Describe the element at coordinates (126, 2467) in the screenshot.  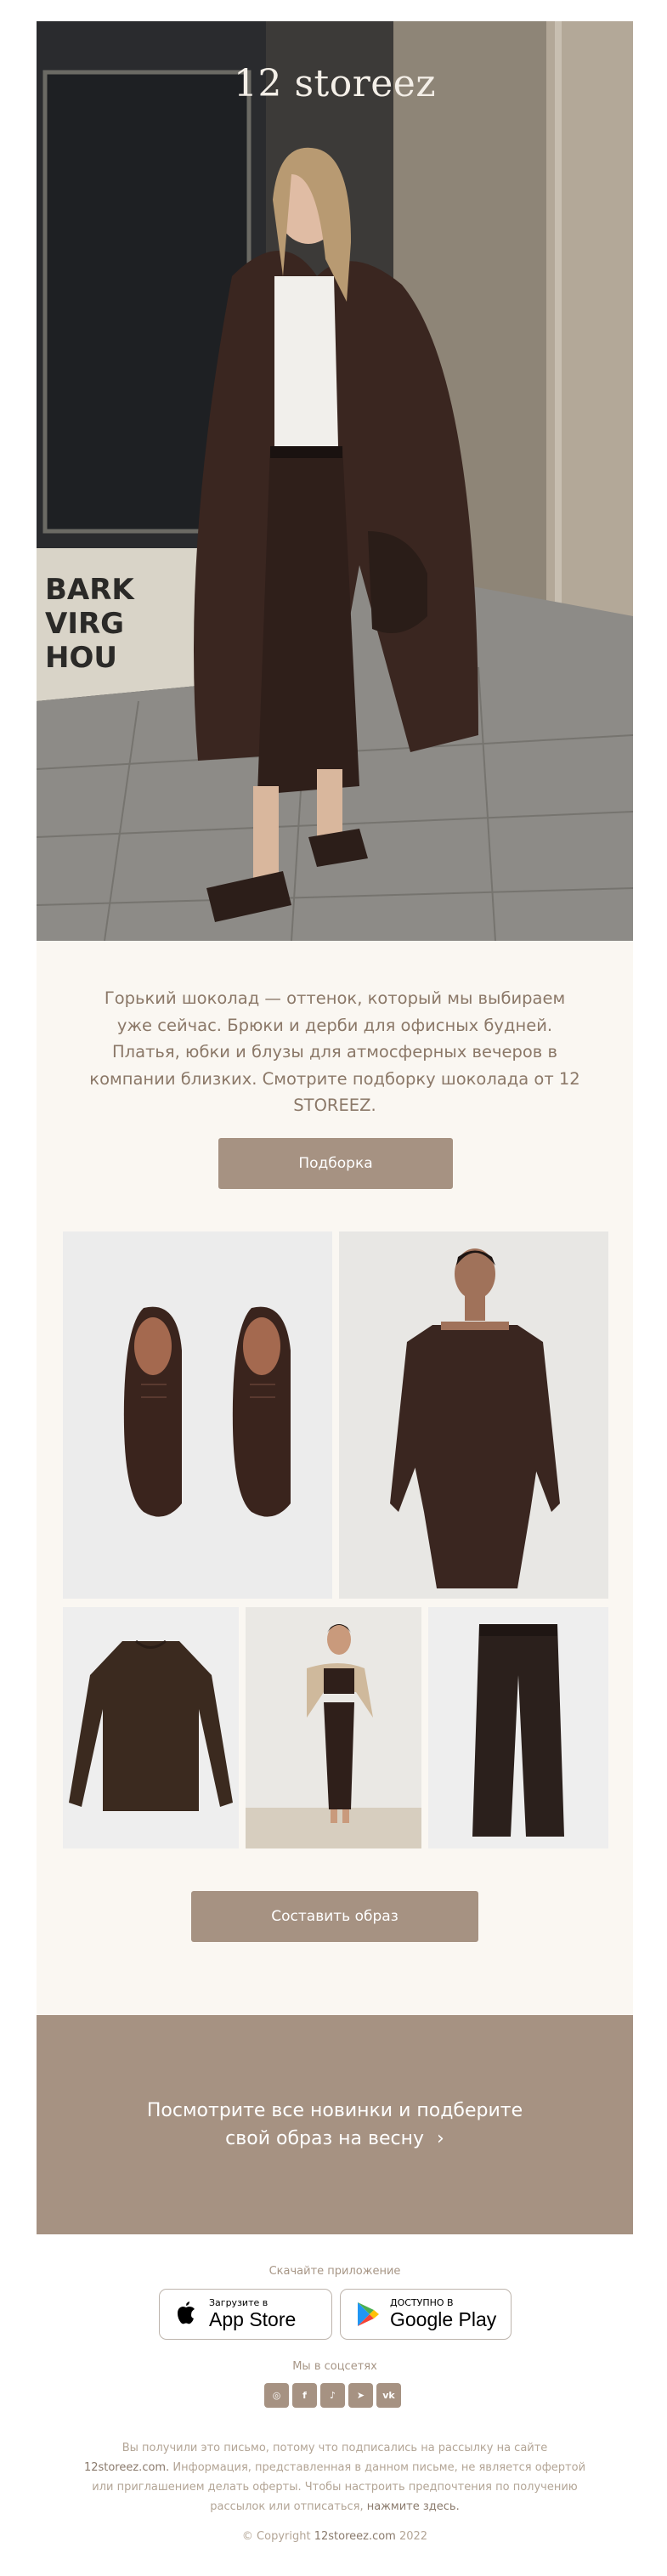
I see `site-link: 12storeez.com.` at that location.